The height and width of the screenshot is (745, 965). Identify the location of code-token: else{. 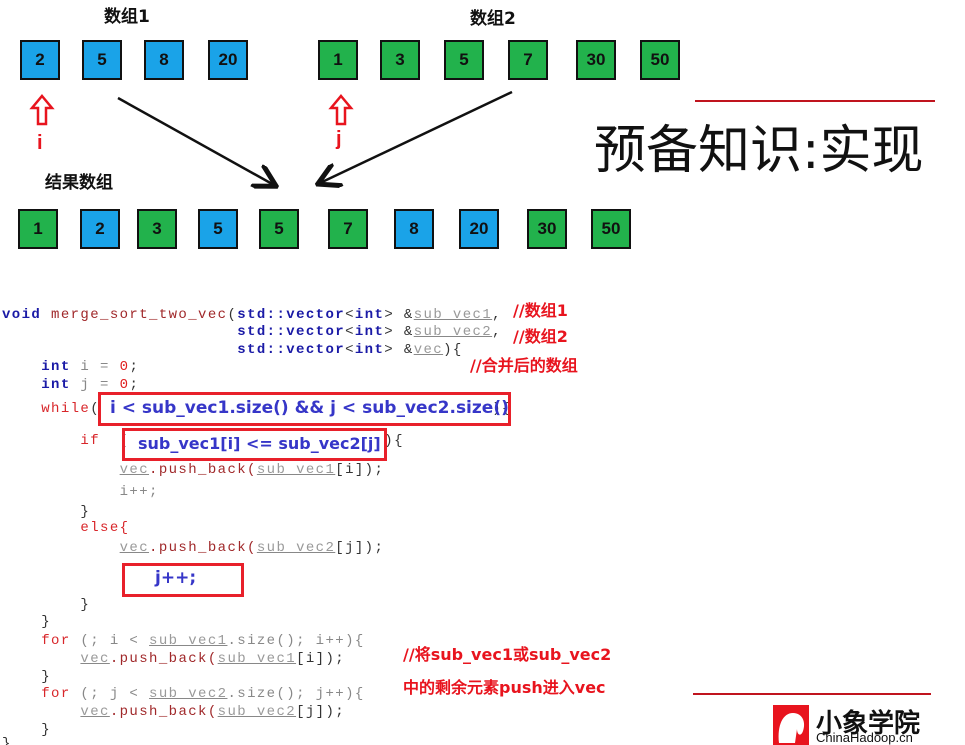
(105, 528).